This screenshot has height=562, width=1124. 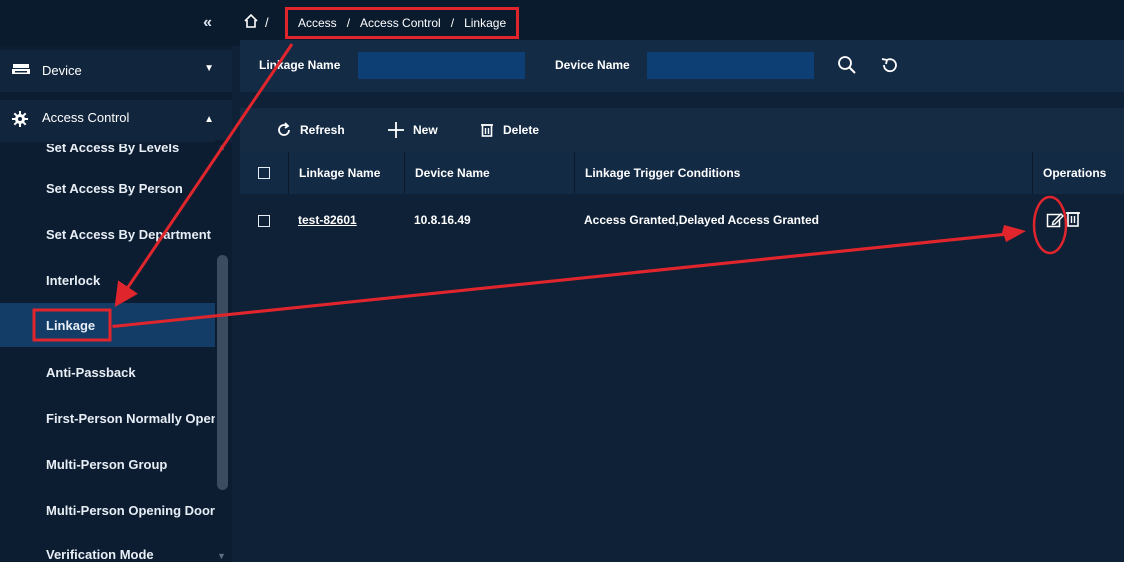 I want to click on device-name-value: 10.8.16.49, so click(x=442, y=220).